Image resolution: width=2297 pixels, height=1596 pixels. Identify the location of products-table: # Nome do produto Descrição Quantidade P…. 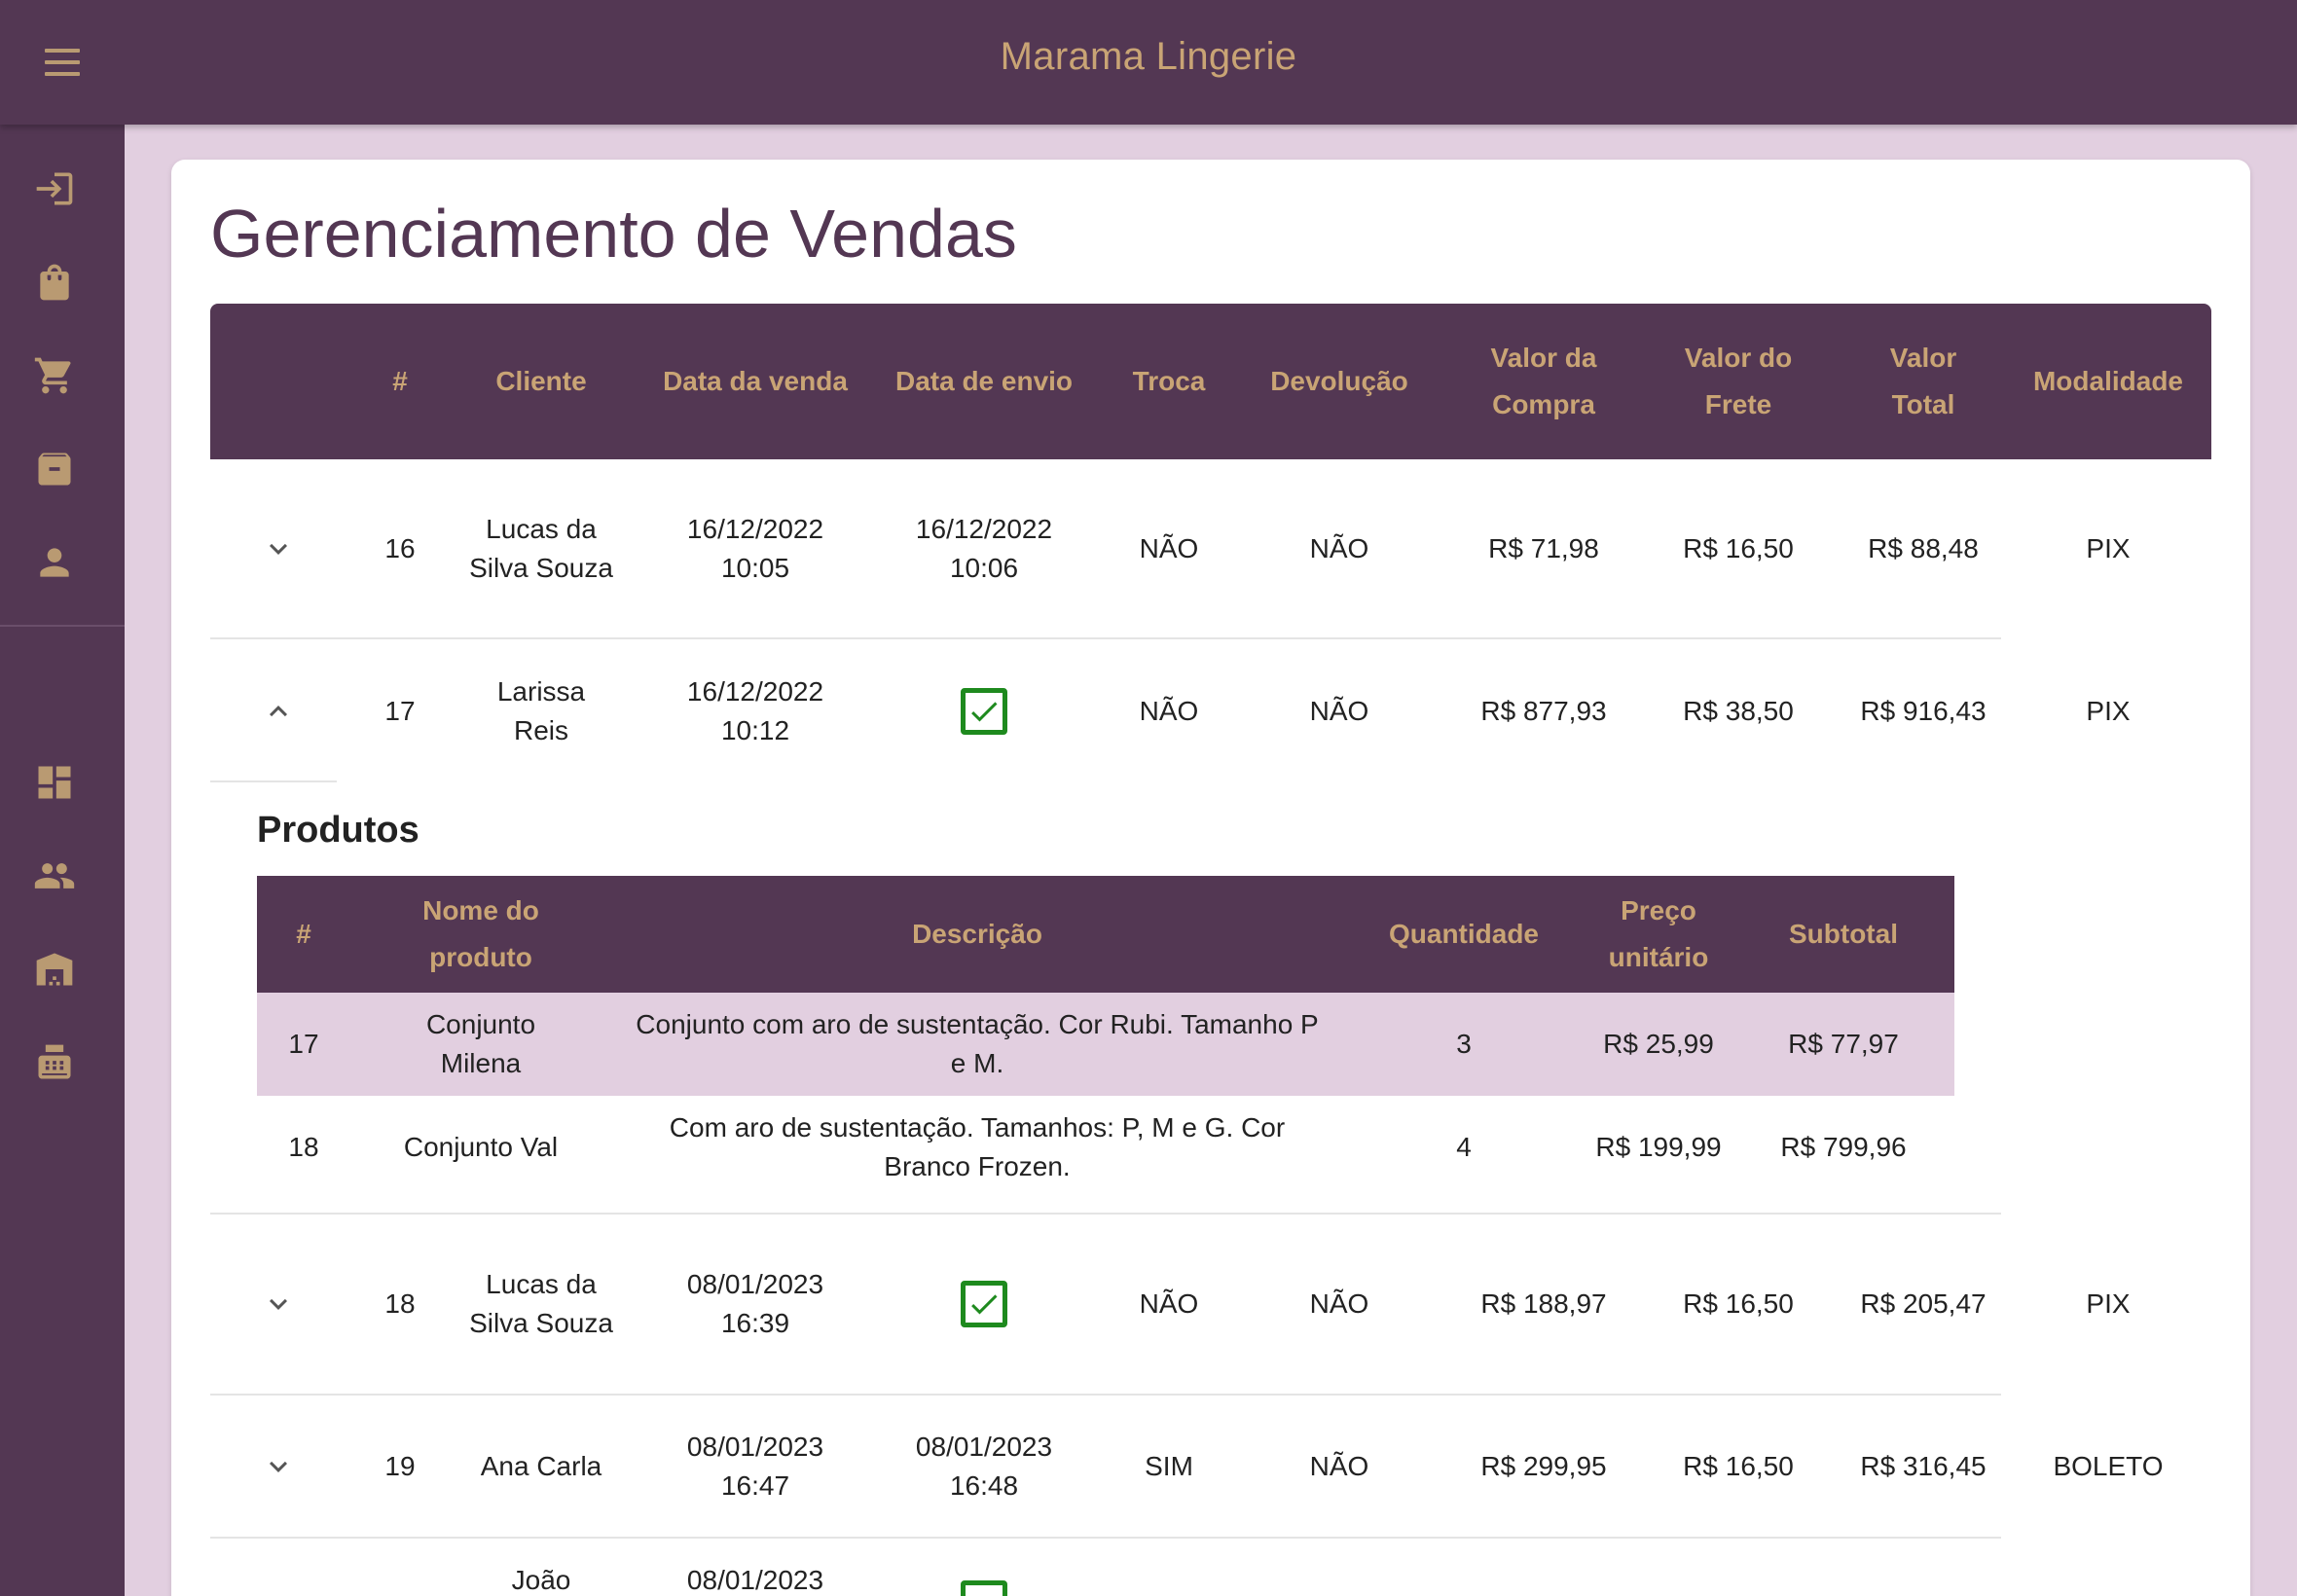
(1106, 1037).